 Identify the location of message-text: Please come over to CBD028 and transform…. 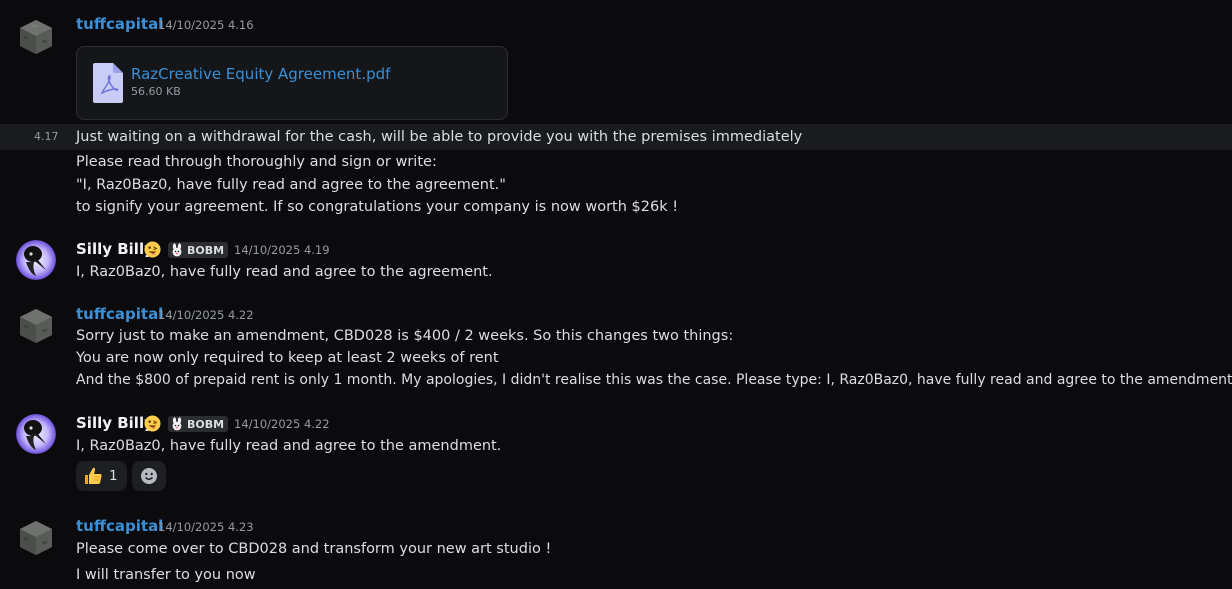
(314, 549).